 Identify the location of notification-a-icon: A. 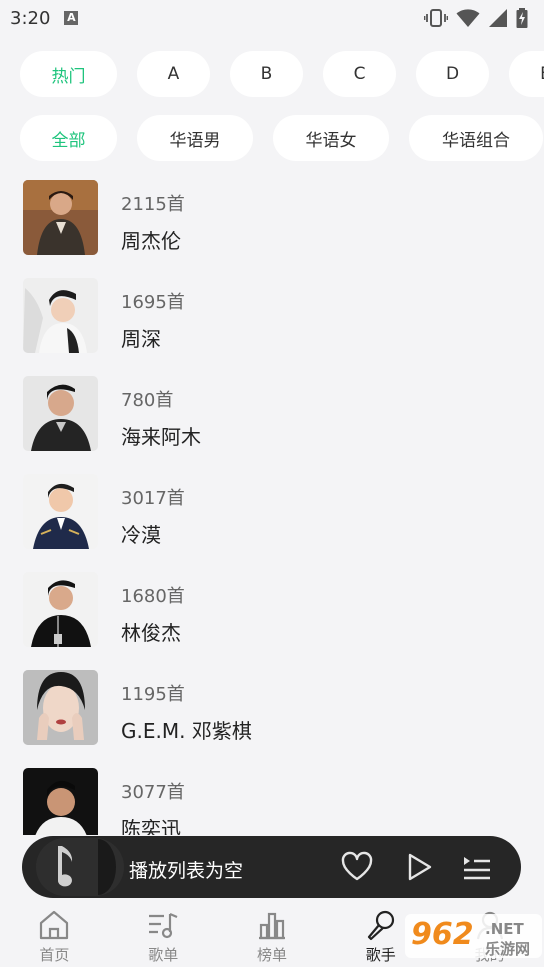
(71, 18).